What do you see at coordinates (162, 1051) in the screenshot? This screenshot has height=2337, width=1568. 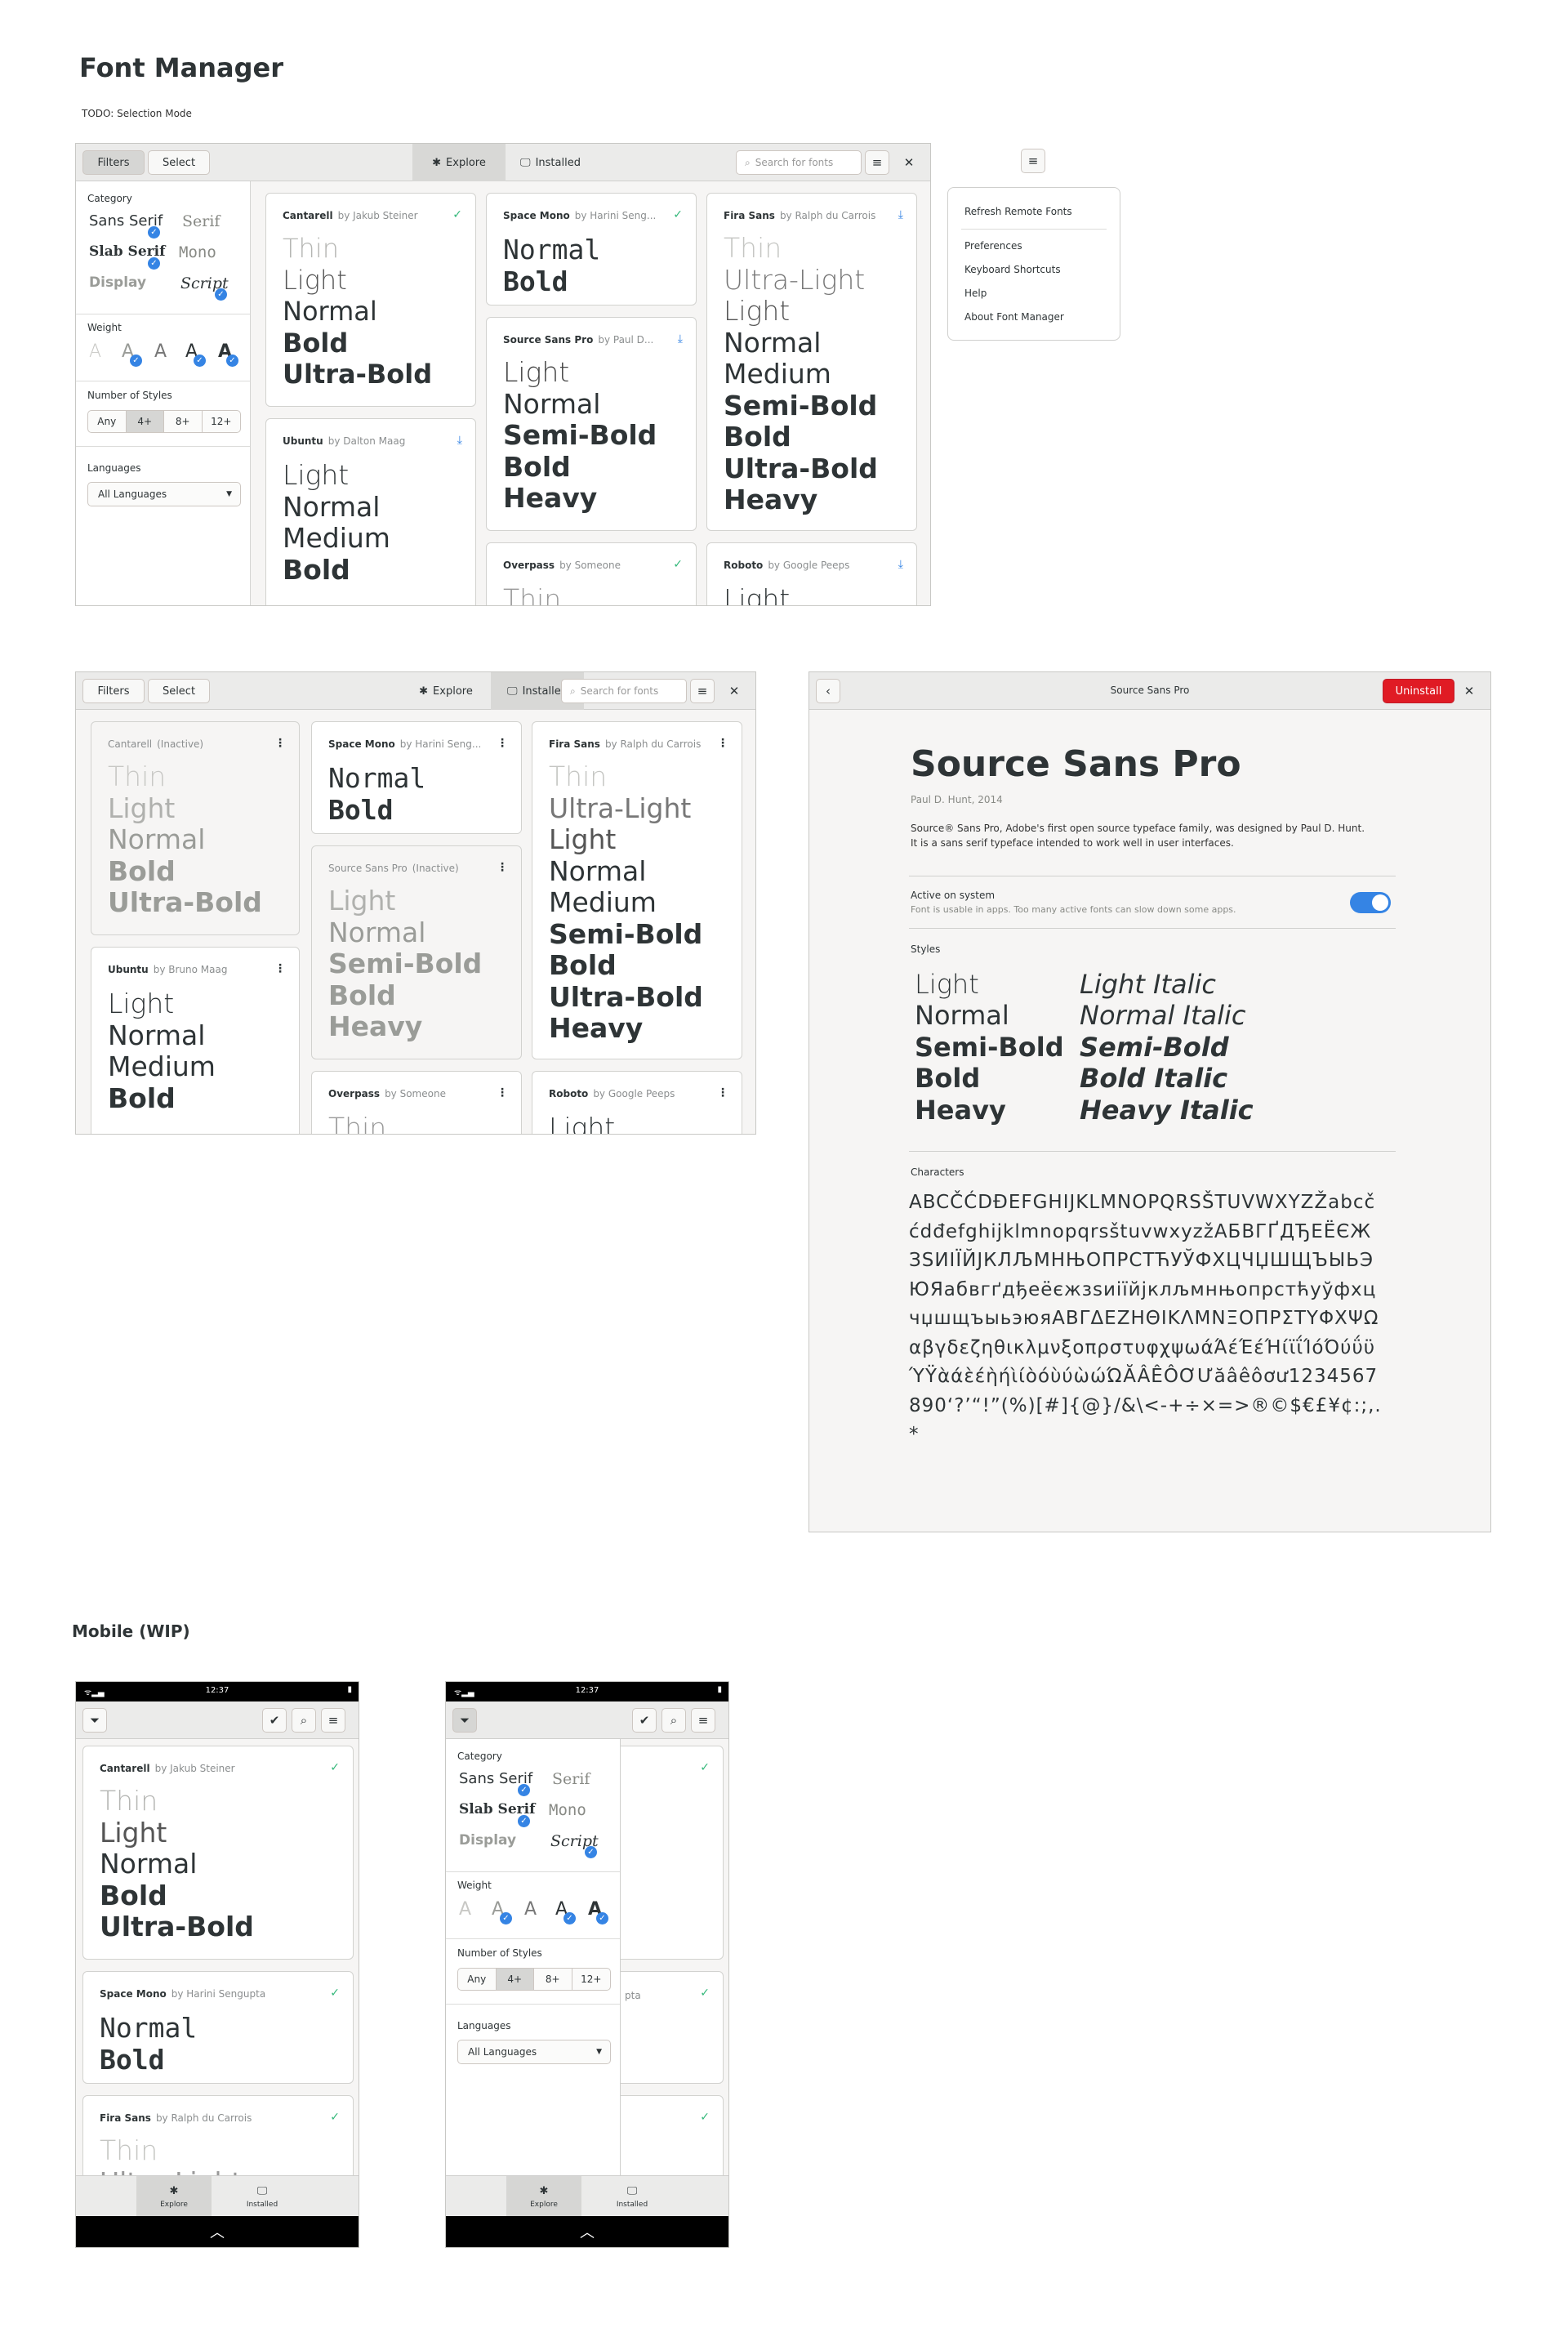 I see `style-samples: Light Normal Medium Bold` at bounding box center [162, 1051].